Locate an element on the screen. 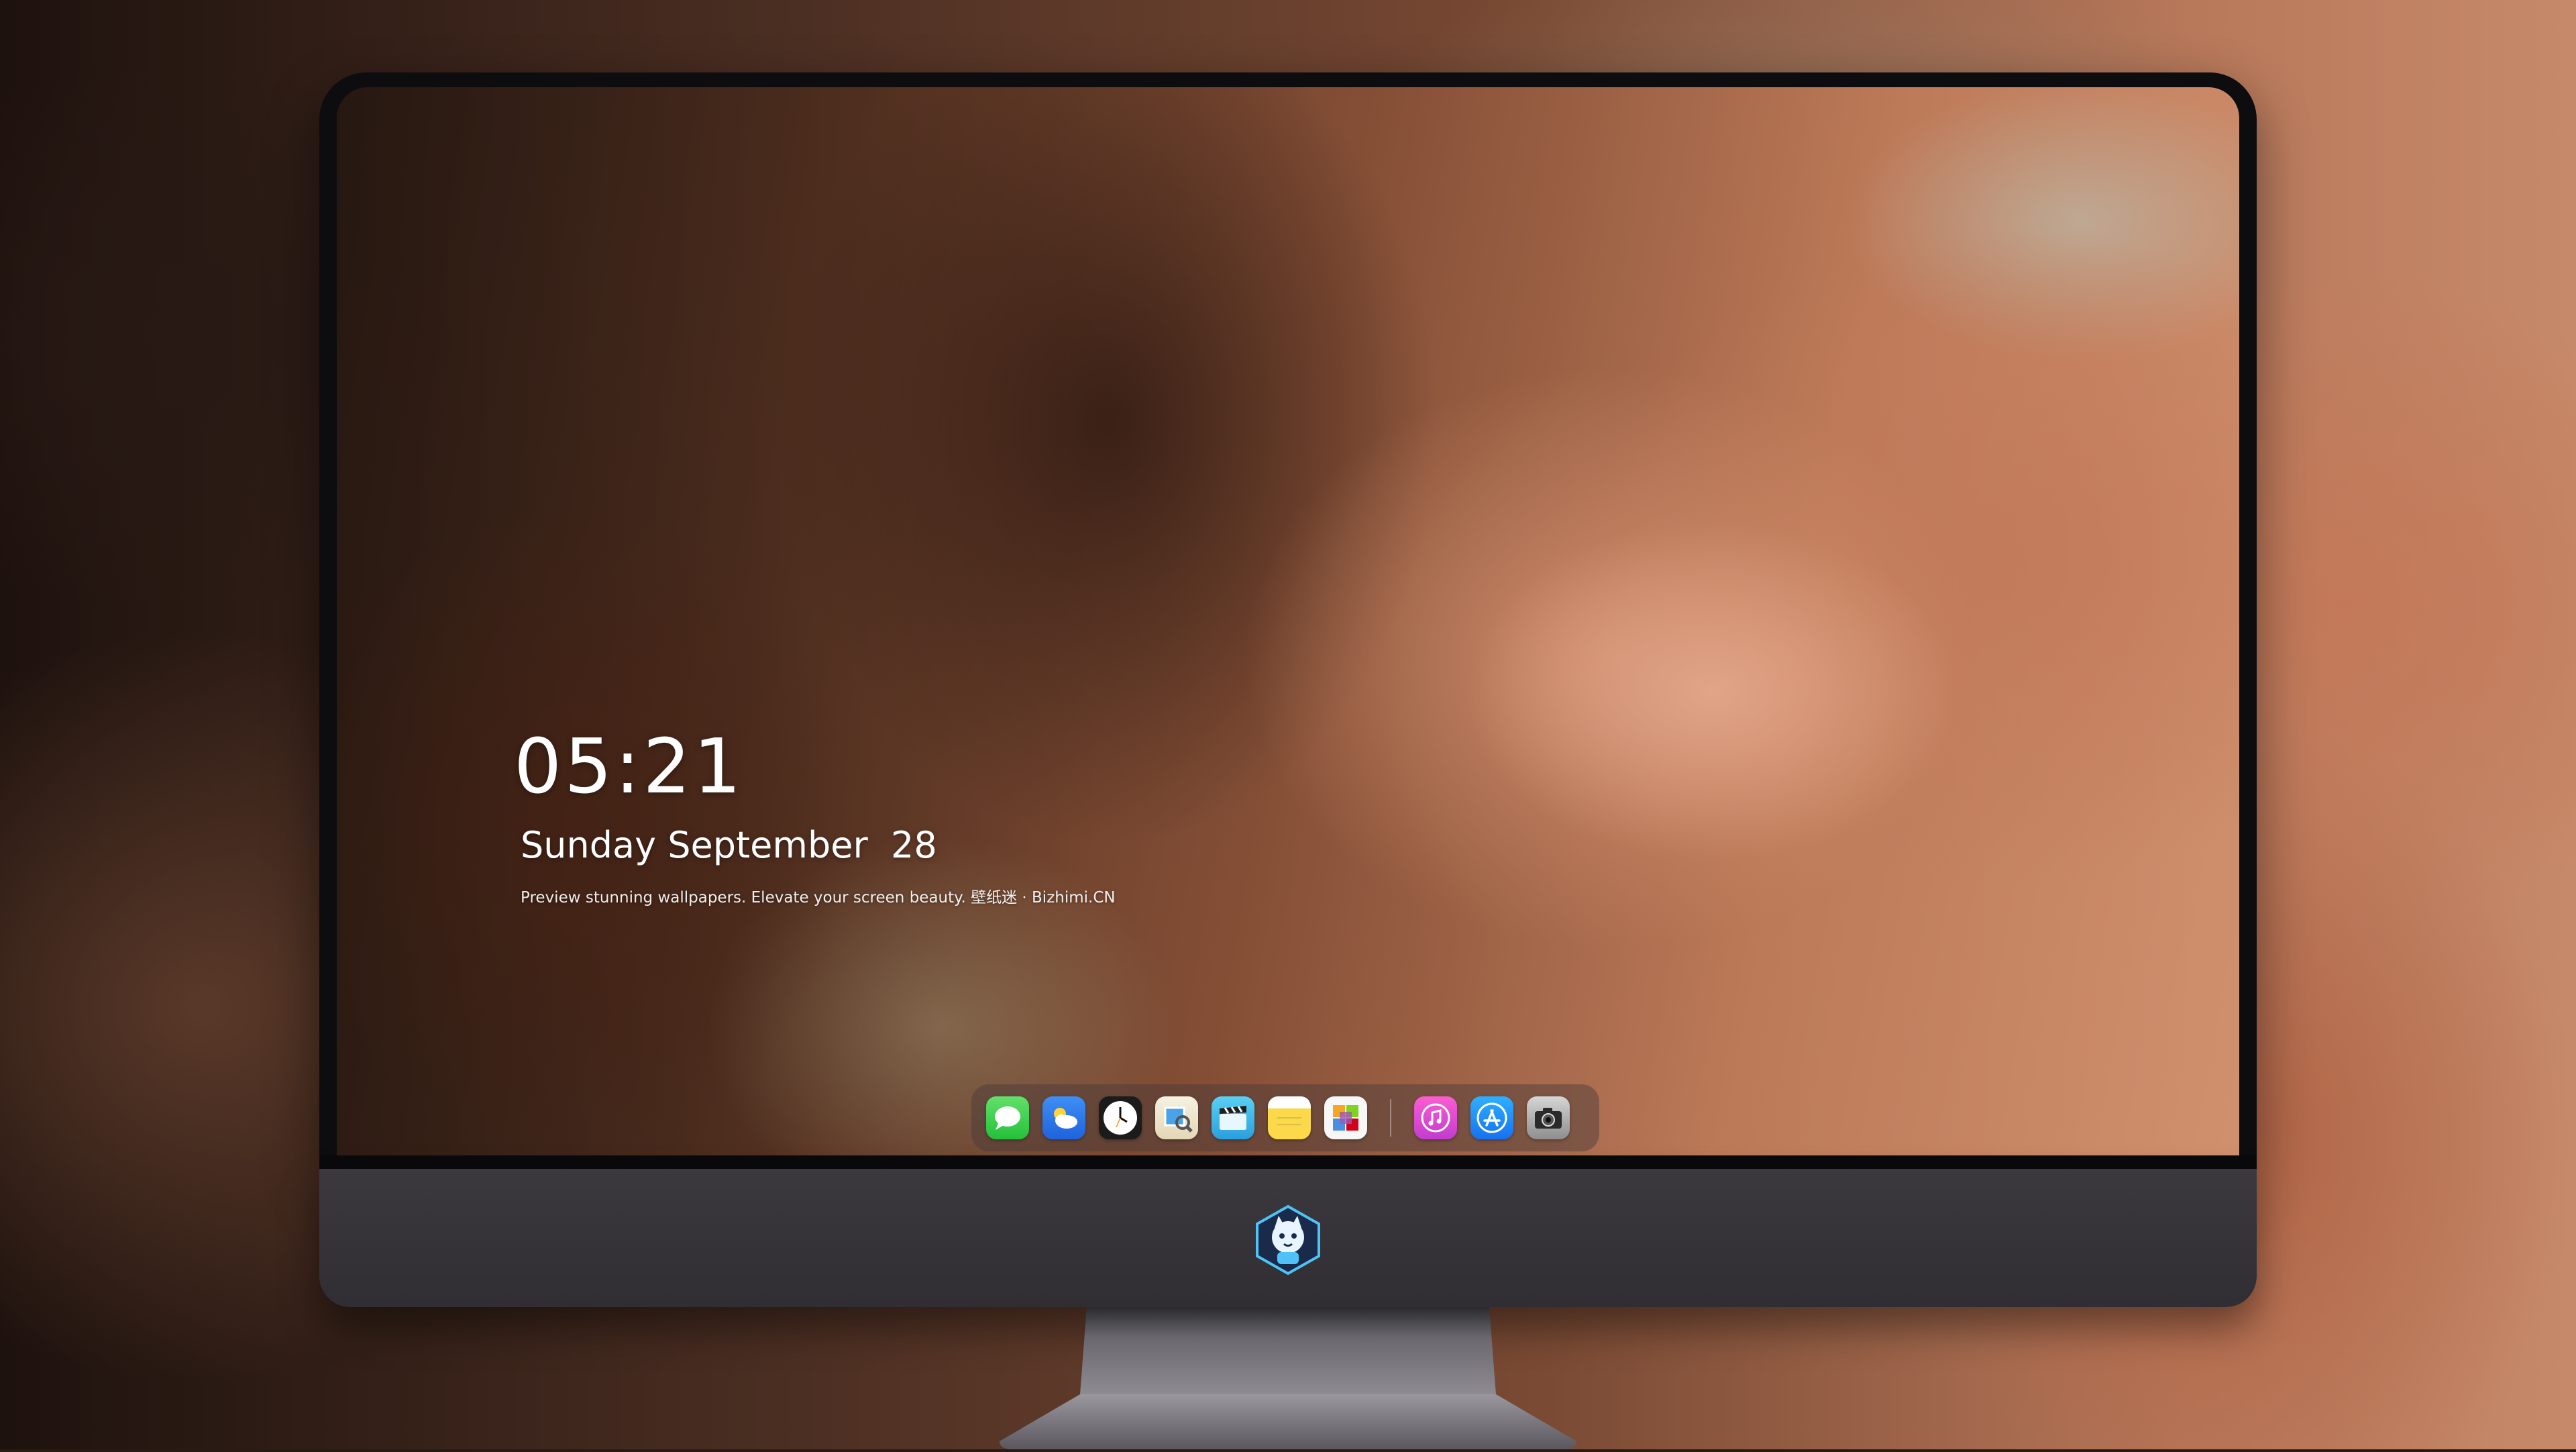  dock-divider is located at coordinates (1390, 1118).